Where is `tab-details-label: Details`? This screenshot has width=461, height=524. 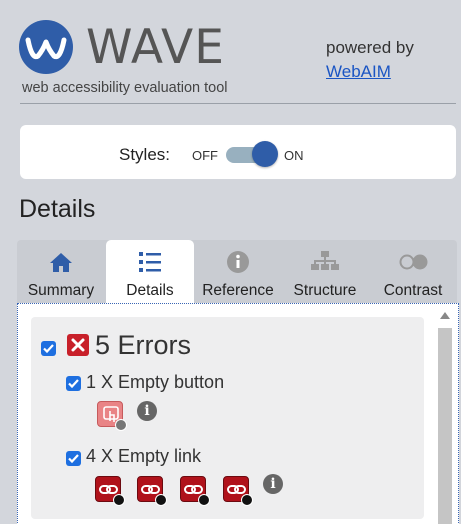 tab-details-label: Details is located at coordinates (150, 290).